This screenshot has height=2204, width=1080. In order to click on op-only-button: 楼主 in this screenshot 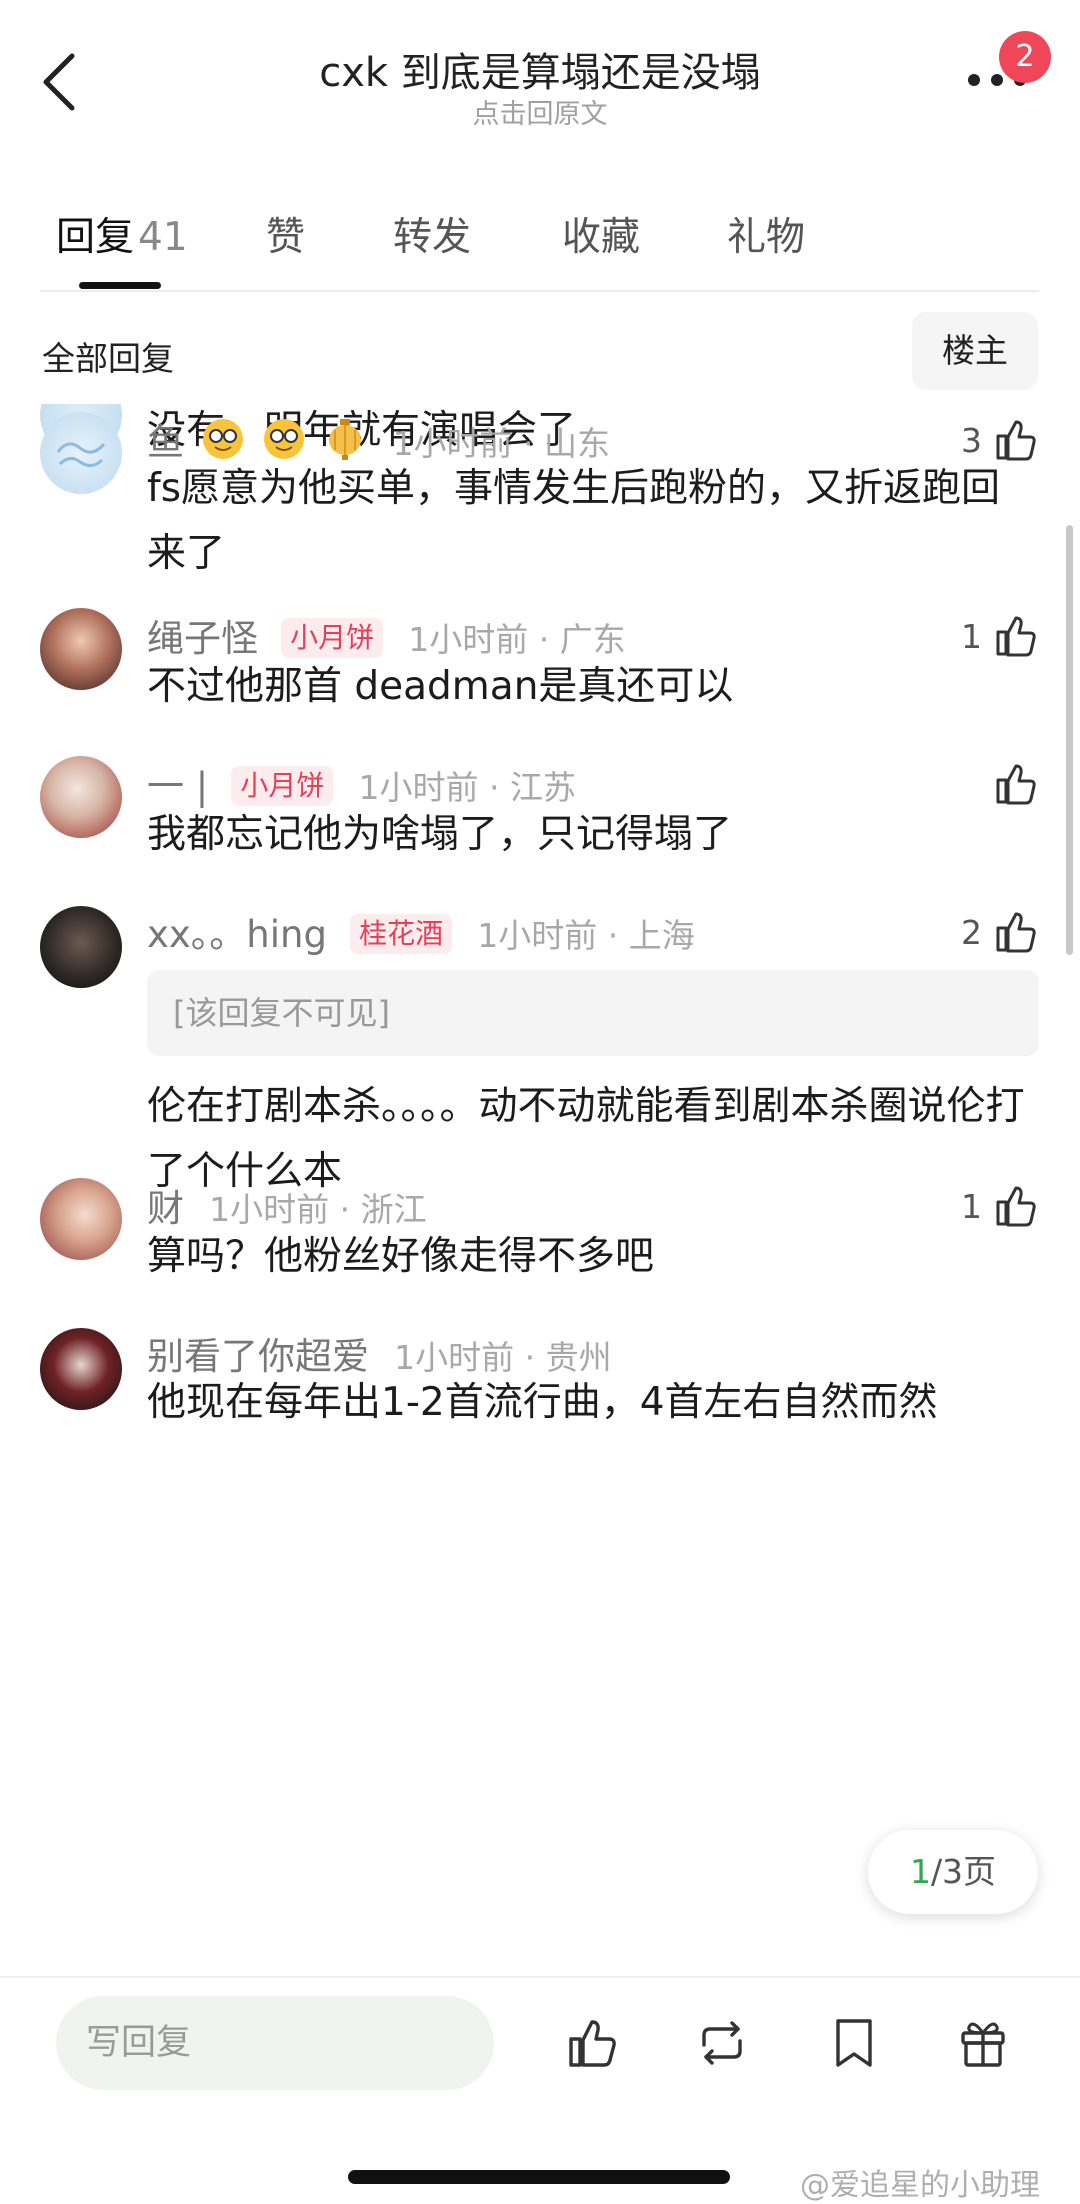, I will do `click(975, 351)`.